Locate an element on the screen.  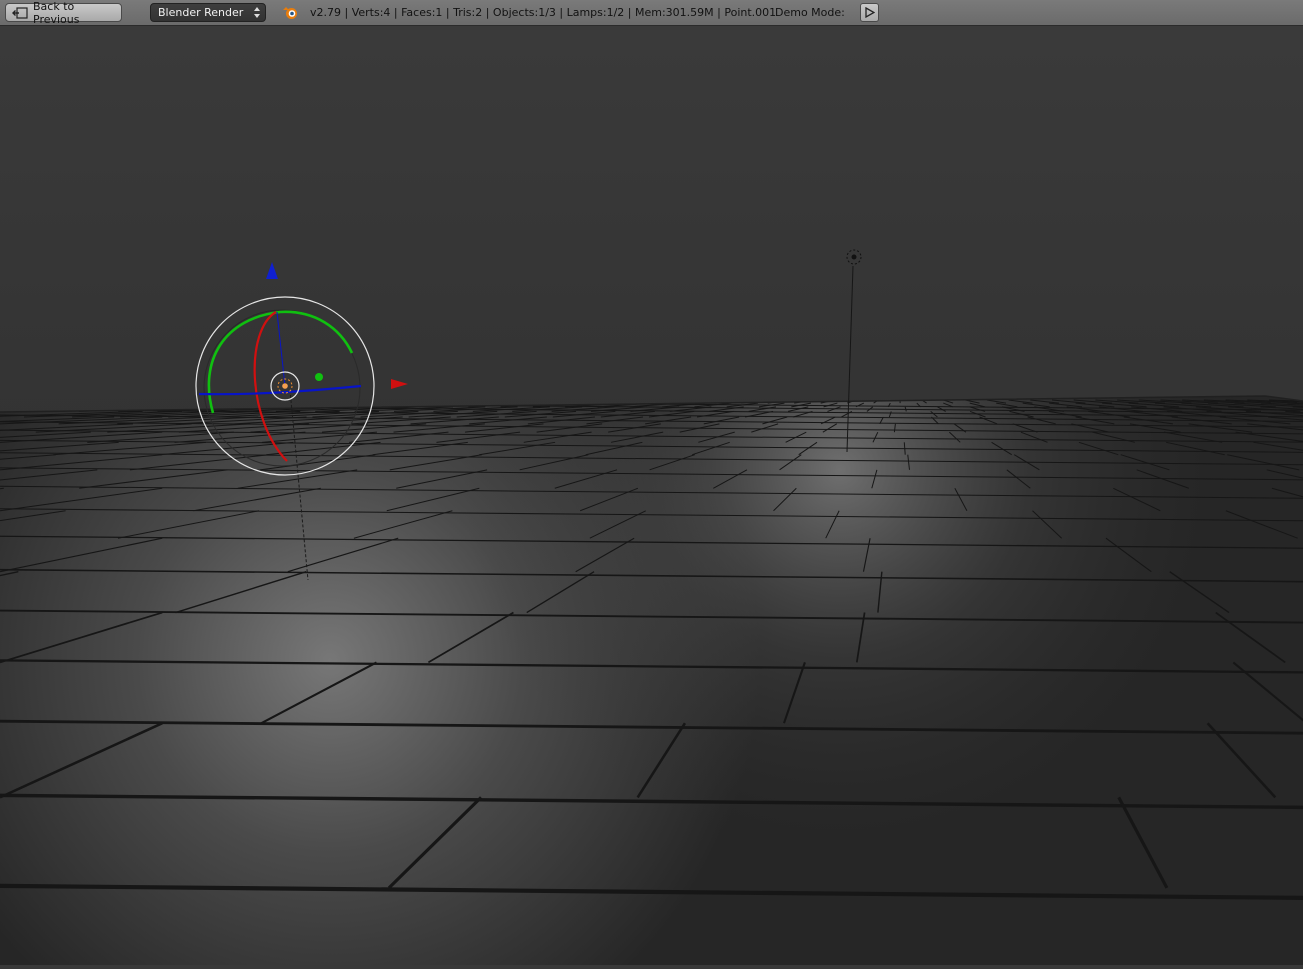
play-icon is located at coordinates (869, 12).